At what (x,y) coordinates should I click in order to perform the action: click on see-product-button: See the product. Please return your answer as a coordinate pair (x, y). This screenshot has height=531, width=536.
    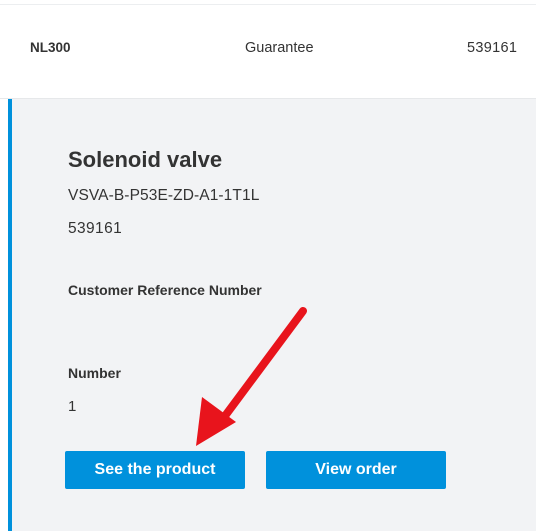
    Looking at the image, I should click on (155, 470).